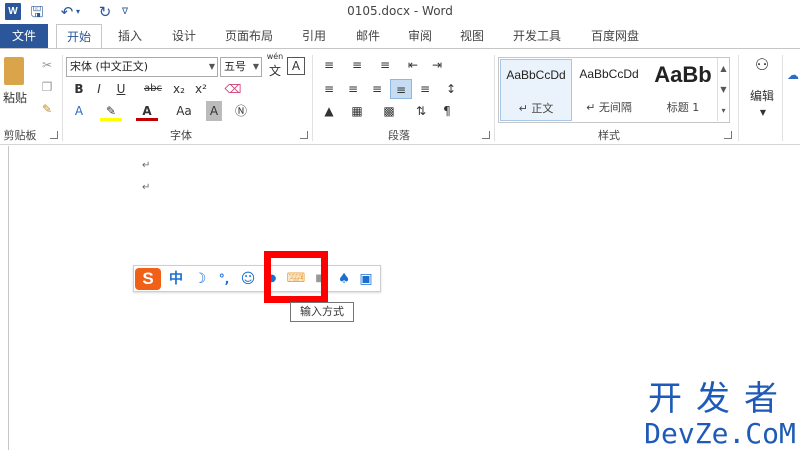 Image resolution: width=800 pixels, height=450 pixels. I want to click on group-label-font: 字体, so click(181, 135).